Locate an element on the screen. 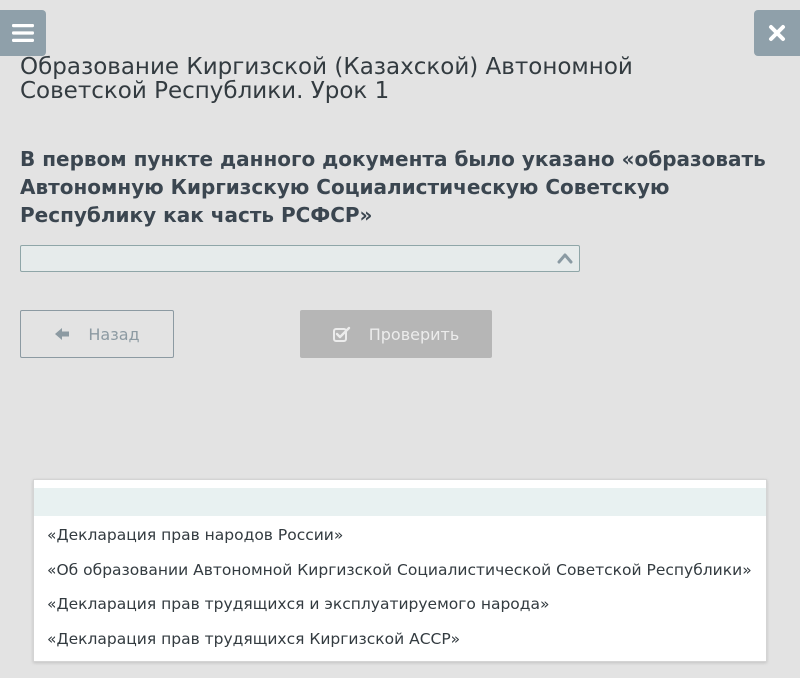  answer-select is located at coordinates (300, 258).